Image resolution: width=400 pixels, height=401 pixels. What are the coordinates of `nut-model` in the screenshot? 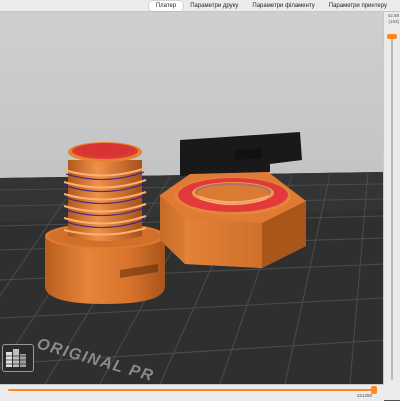 It's located at (233, 220).